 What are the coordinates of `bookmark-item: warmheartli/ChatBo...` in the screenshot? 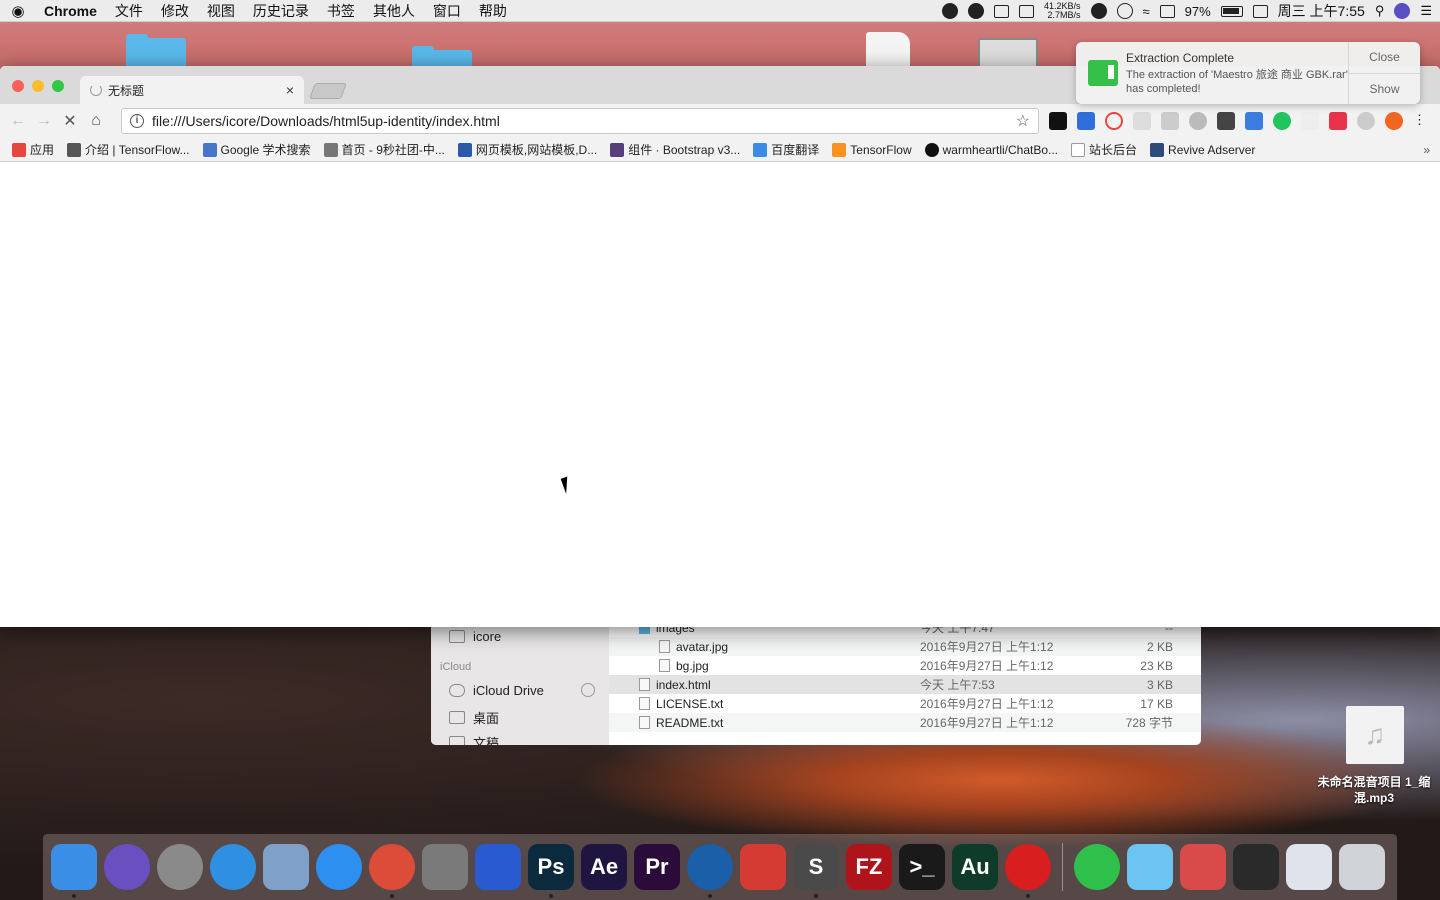 It's located at (991, 149).